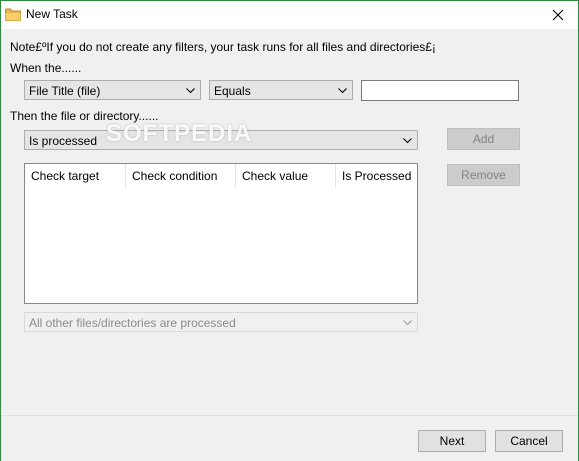 This screenshot has height=461, width=579. What do you see at coordinates (529, 441) in the screenshot?
I see `cancel-button: Cancel` at bounding box center [529, 441].